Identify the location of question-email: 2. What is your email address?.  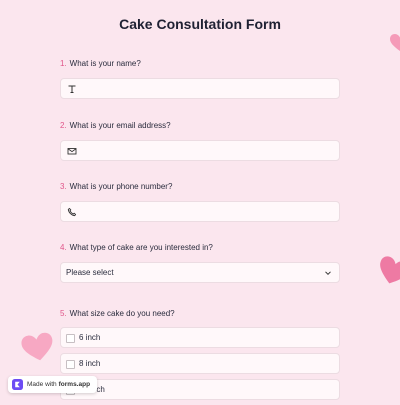
(200, 140).